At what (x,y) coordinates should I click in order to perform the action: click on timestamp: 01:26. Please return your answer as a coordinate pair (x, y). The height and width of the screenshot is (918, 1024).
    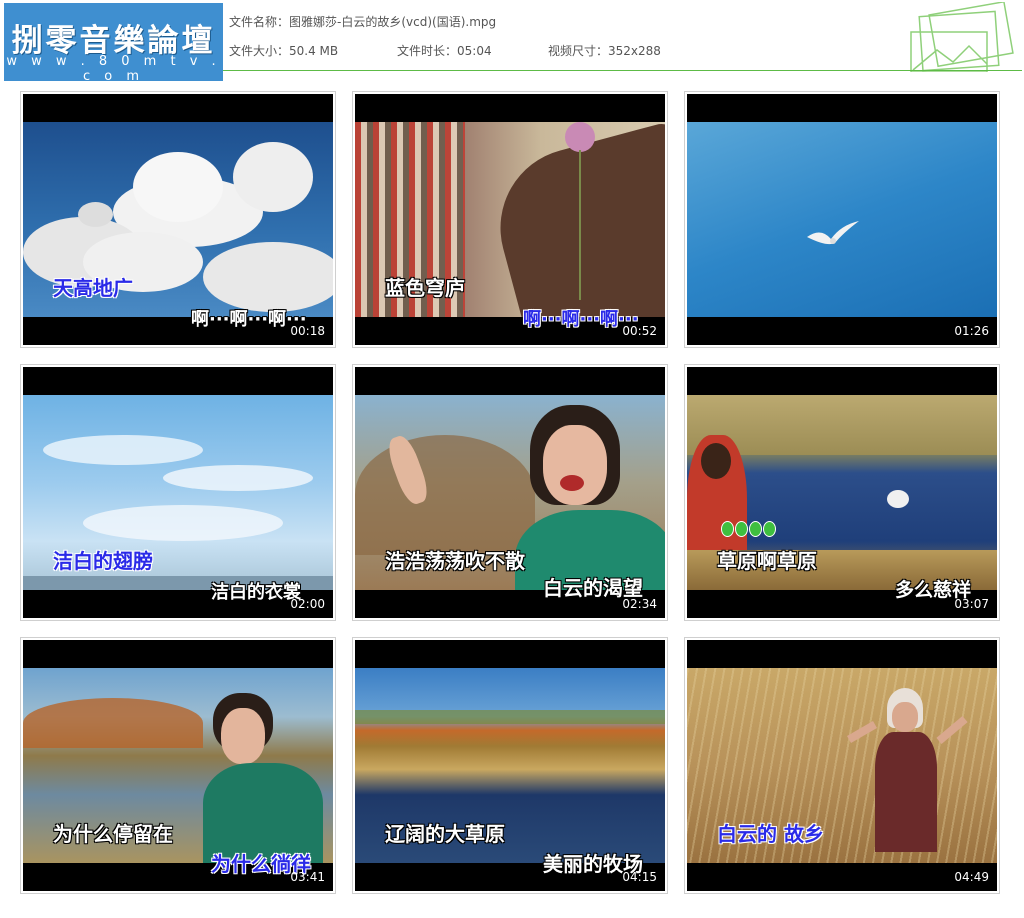
    Looking at the image, I should click on (971, 331).